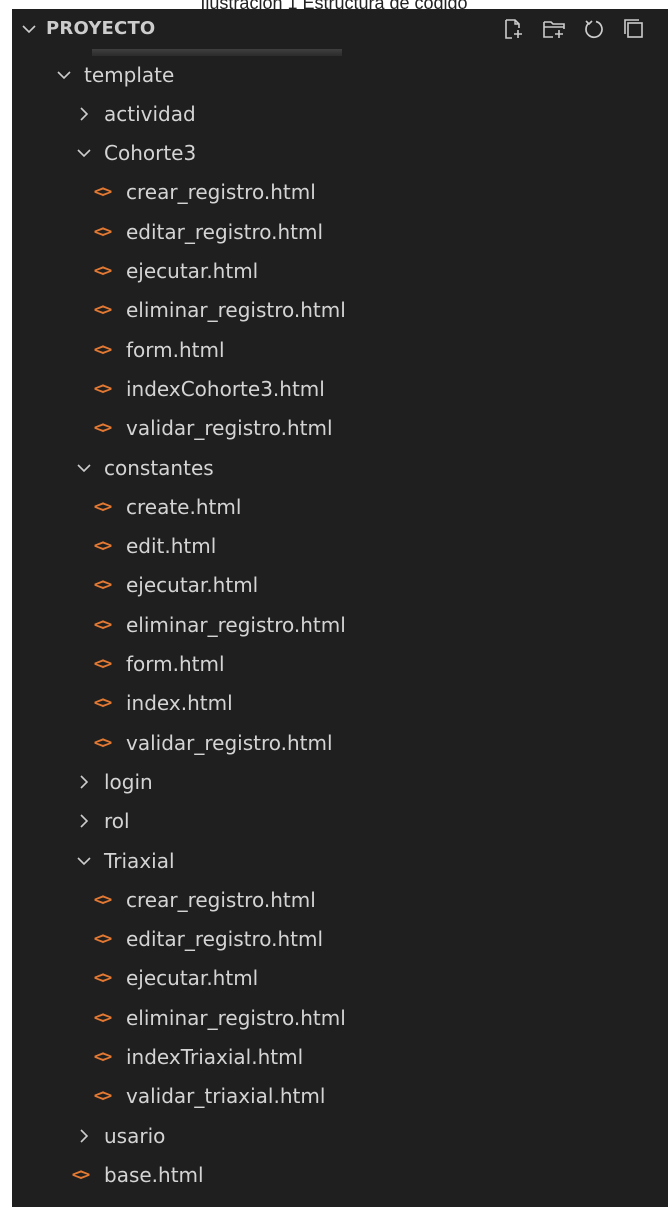 Image resolution: width=668 pixels, height=1207 pixels. Describe the element at coordinates (514, 29) in the screenshot. I see `new-file-icon` at that location.